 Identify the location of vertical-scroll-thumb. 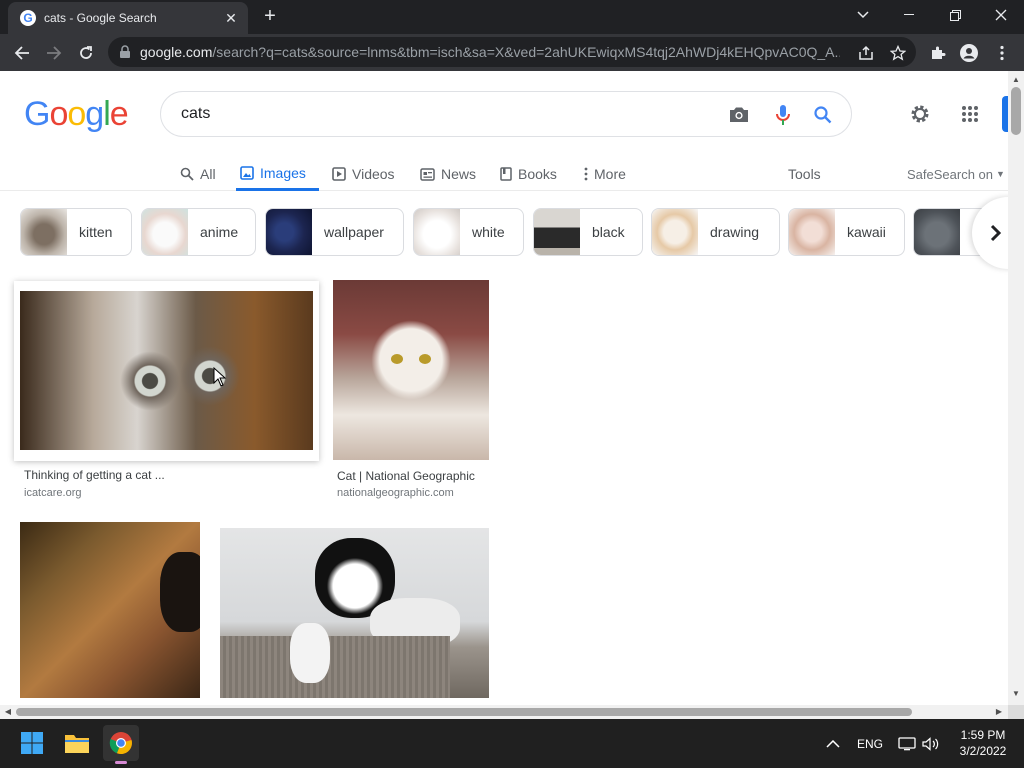
(1016, 111).